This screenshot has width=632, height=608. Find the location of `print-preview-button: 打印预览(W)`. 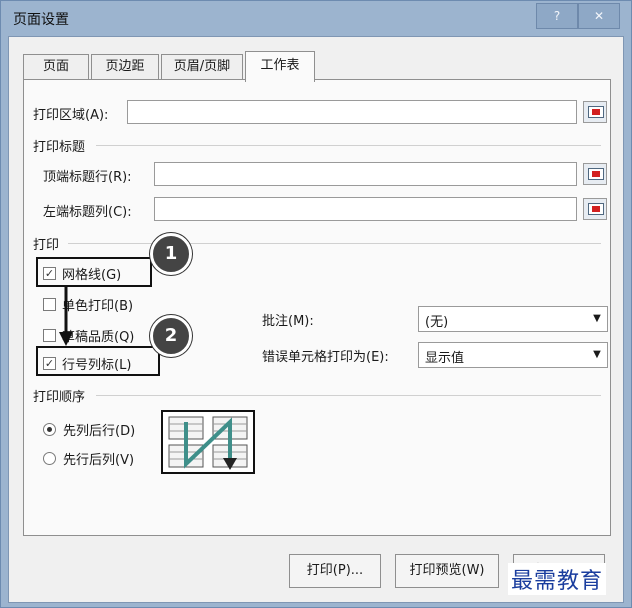

print-preview-button: 打印预览(W) is located at coordinates (447, 571).